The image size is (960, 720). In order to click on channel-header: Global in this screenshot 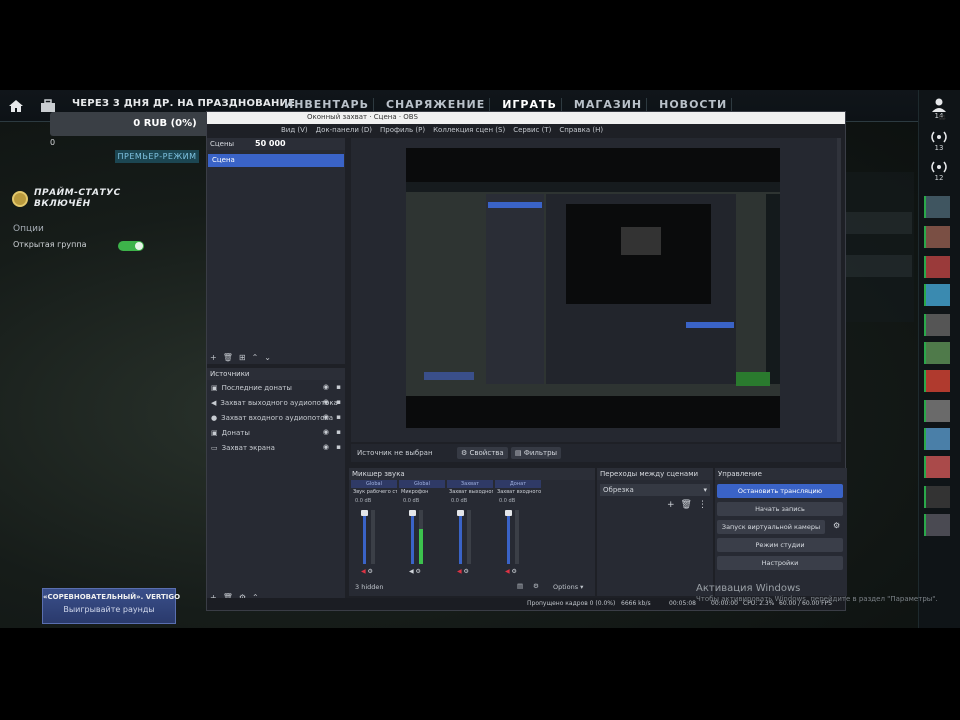, I will do `click(422, 484)`.